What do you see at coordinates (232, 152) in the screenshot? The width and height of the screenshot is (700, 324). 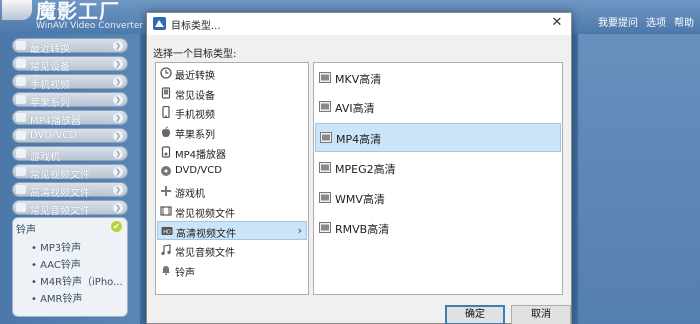 I see `category-item: MP4播放器` at bounding box center [232, 152].